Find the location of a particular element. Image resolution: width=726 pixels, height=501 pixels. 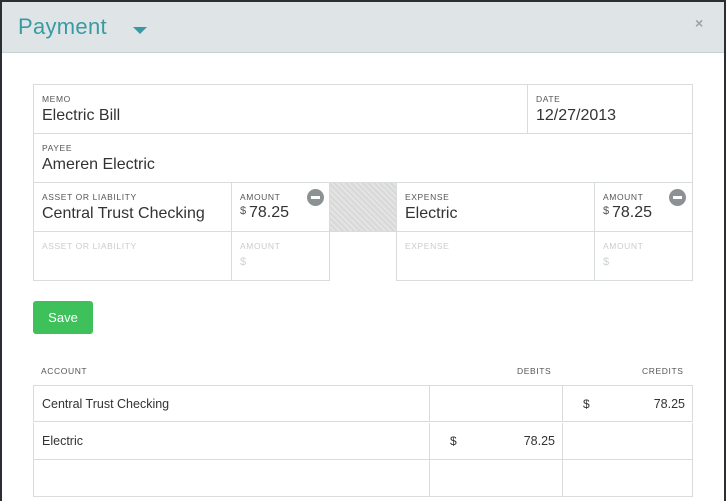

table-row: Central Trust Checking $ 78.25 is located at coordinates (363, 403).